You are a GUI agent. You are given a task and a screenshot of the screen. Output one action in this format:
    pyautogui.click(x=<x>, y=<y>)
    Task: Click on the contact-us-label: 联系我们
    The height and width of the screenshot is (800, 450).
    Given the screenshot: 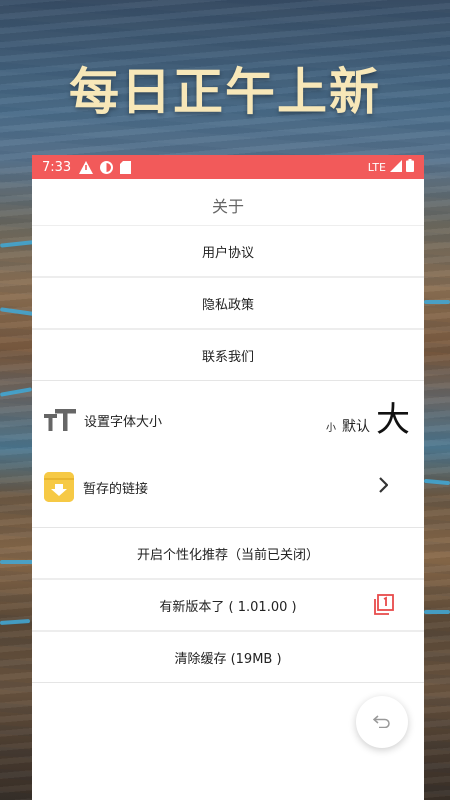 What is the action you would take?
    pyautogui.click(x=227, y=357)
    